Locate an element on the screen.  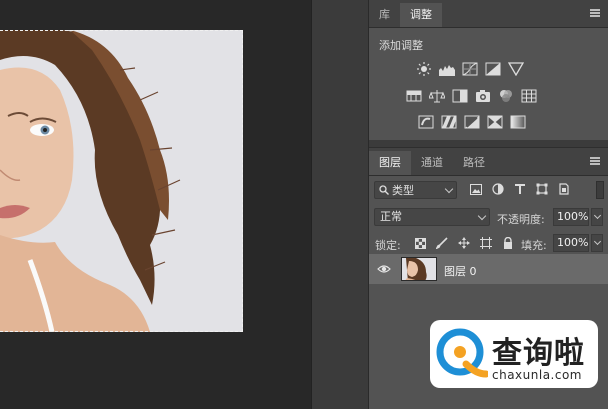
panel-menu-icon is located at coordinates (595, 13).